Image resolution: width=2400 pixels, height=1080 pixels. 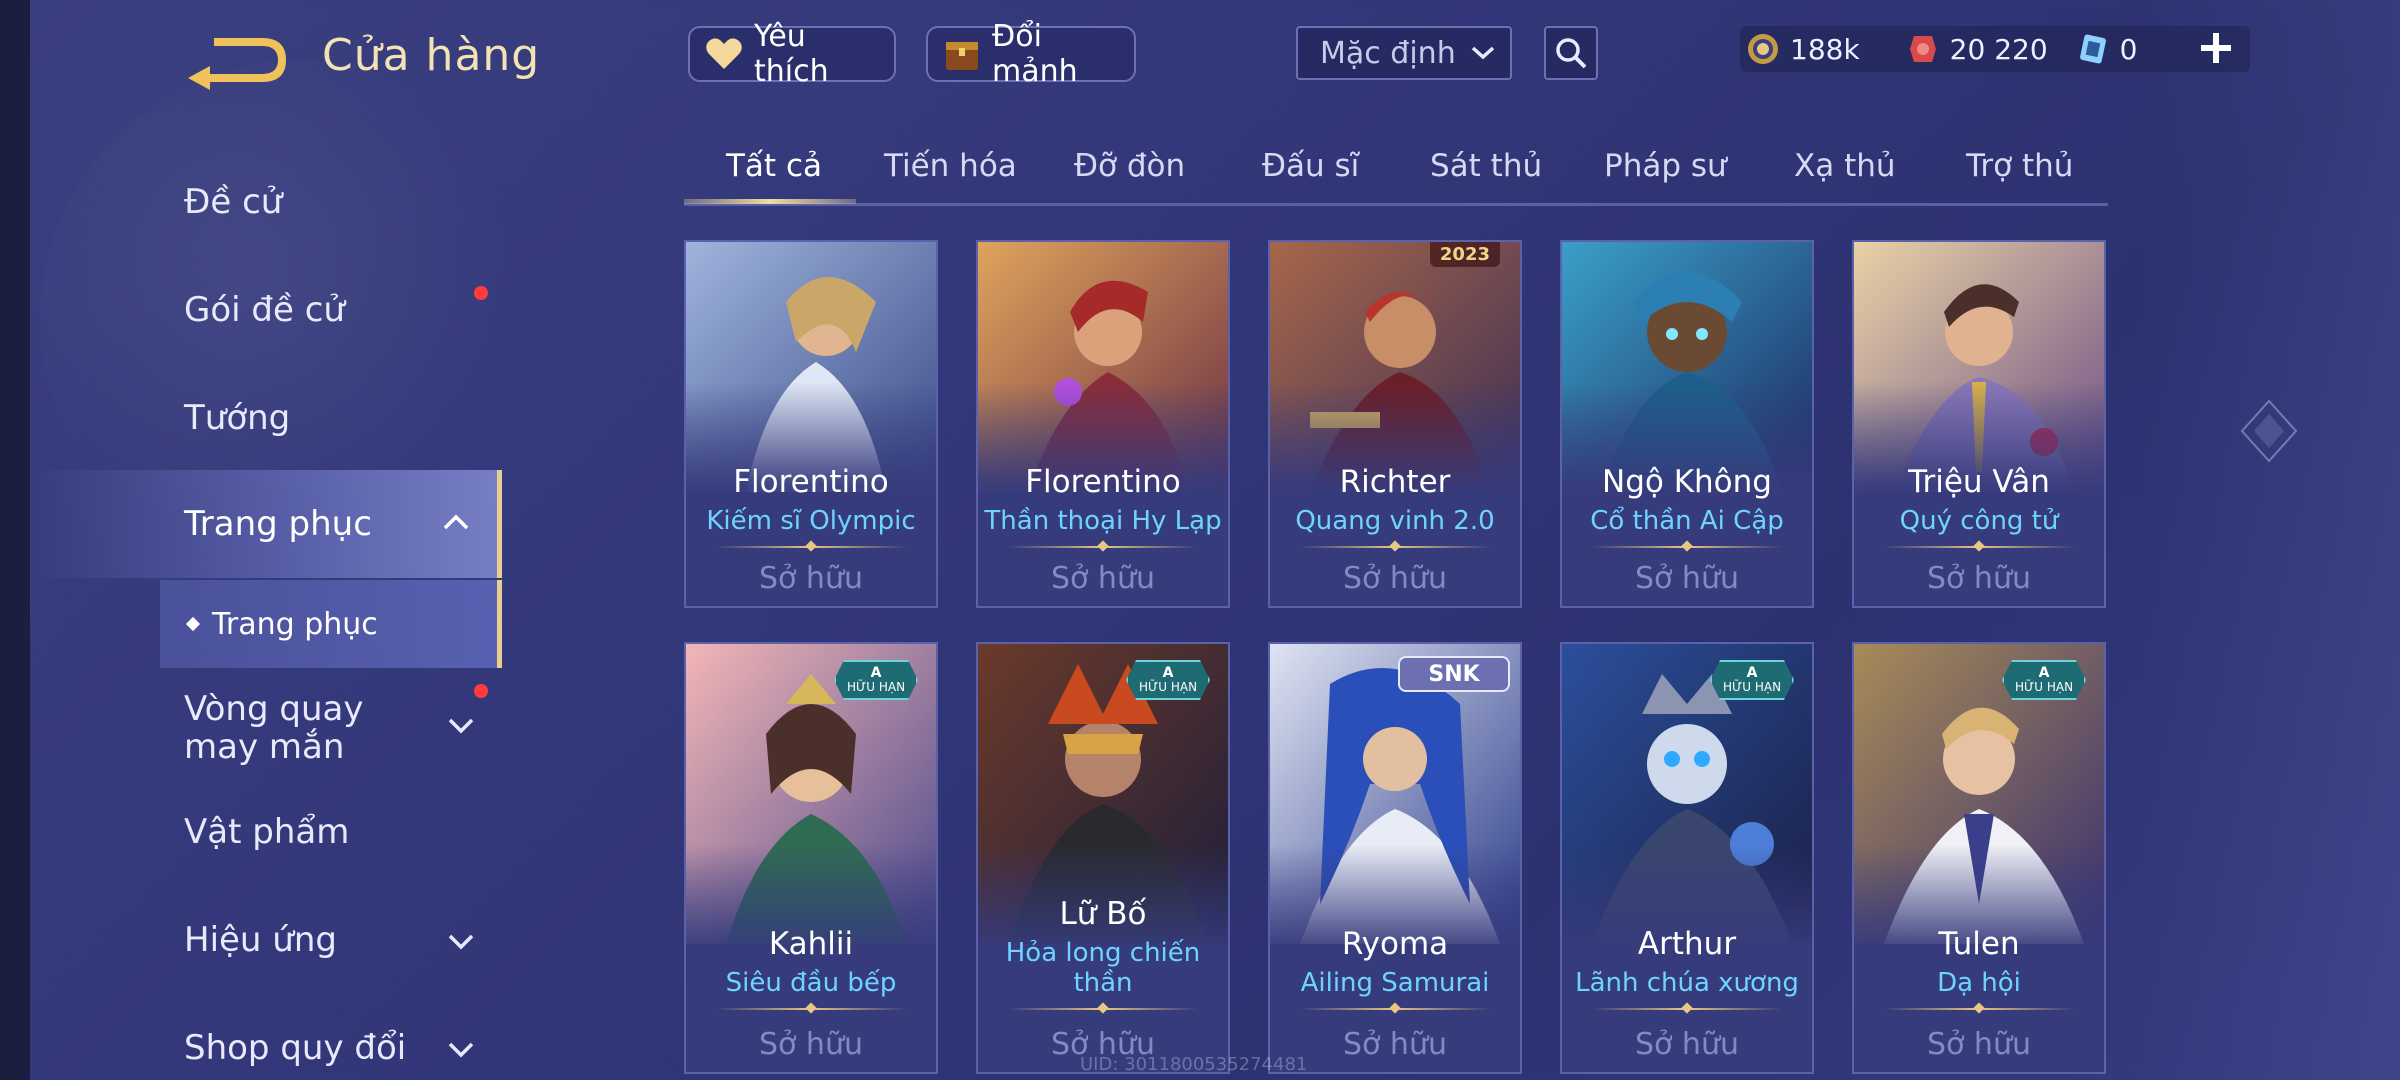 I want to click on tab-marksman: Xạ thủ, so click(x=1845, y=166).